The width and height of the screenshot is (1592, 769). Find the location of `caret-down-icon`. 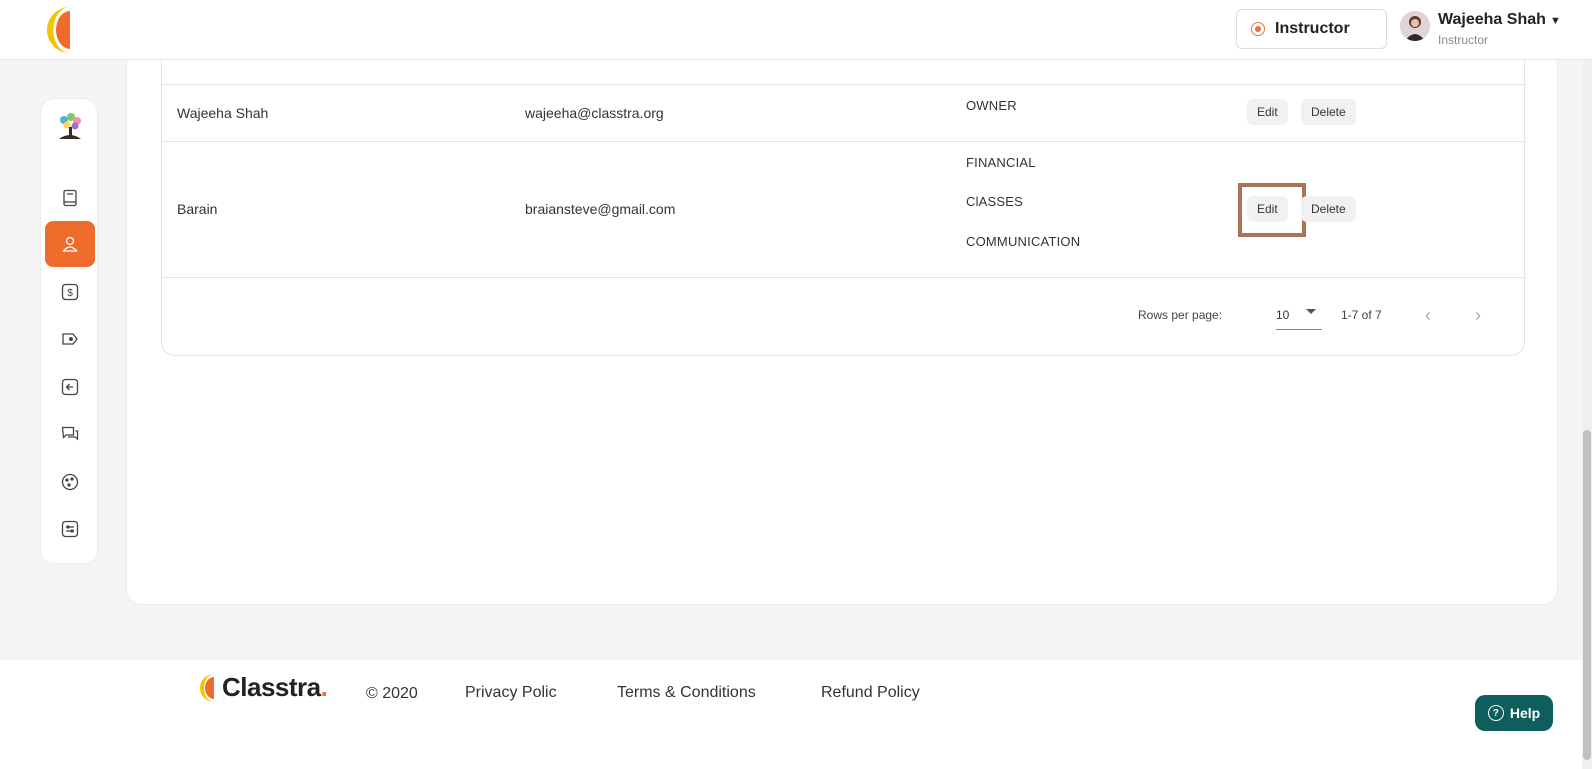

caret-down-icon is located at coordinates (1311, 311).